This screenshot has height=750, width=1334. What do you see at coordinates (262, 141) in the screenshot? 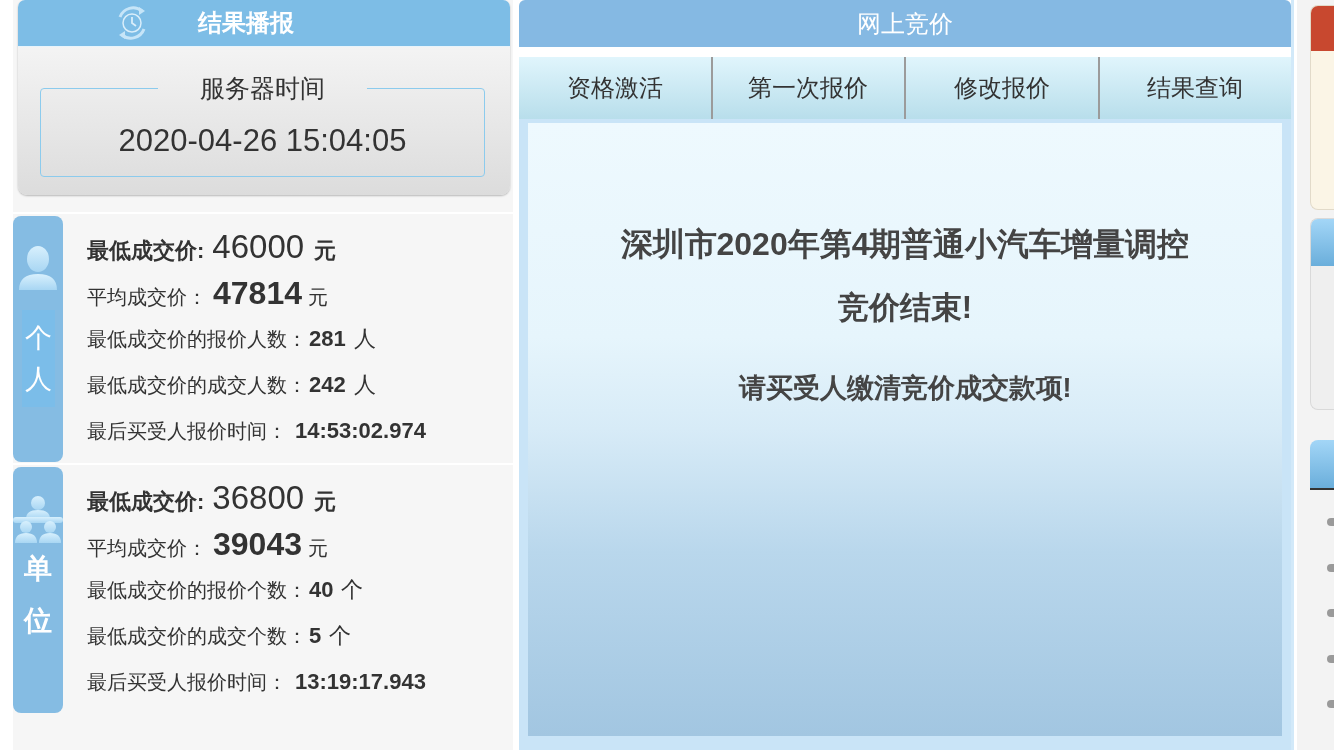
I see `server-time: 2020-04-26 15:04:05` at bounding box center [262, 141].